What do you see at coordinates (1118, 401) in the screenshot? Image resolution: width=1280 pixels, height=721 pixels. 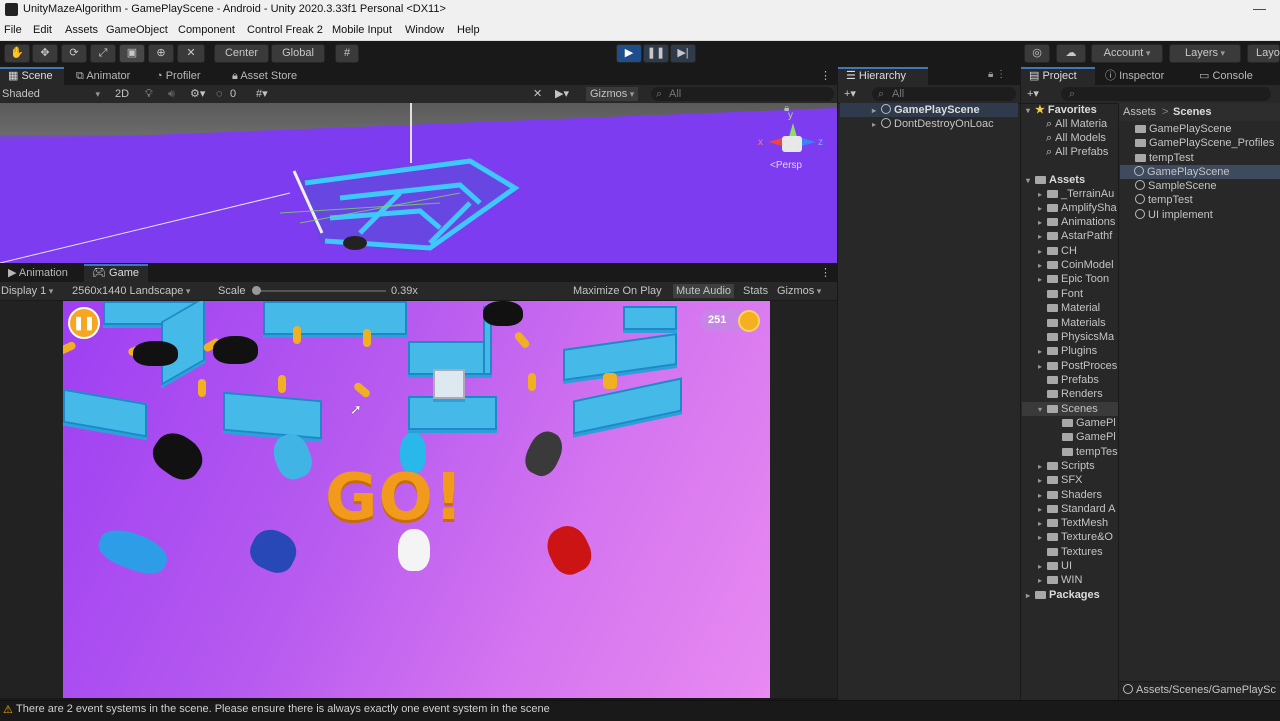 I see `project-splitter` at bounding box center [1118, 401].